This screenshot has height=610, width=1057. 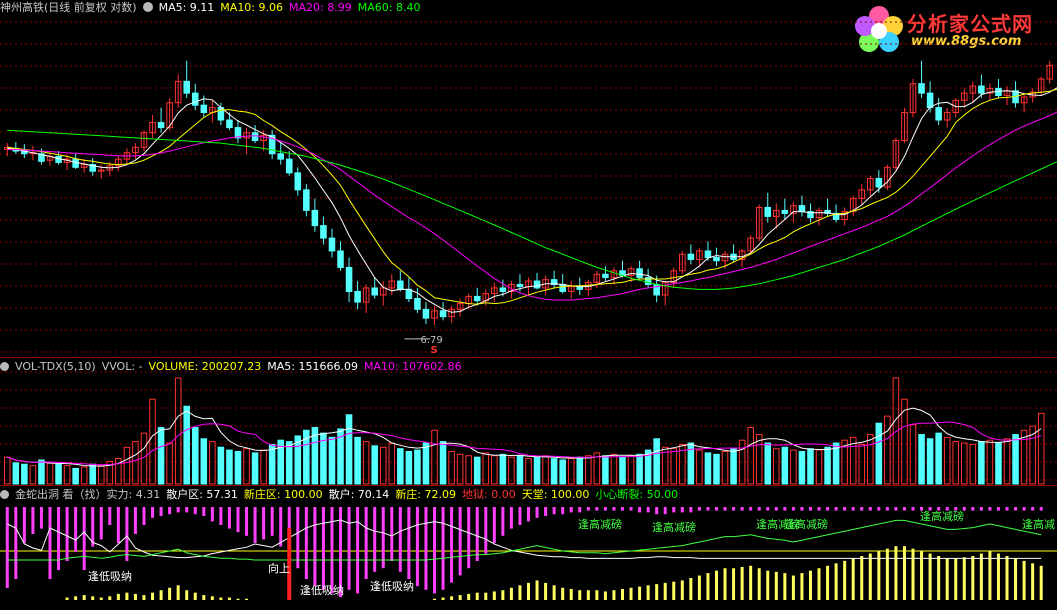 I want to click on annotation-feng-gao: 逢高减磅, so click(x=674, y=527).